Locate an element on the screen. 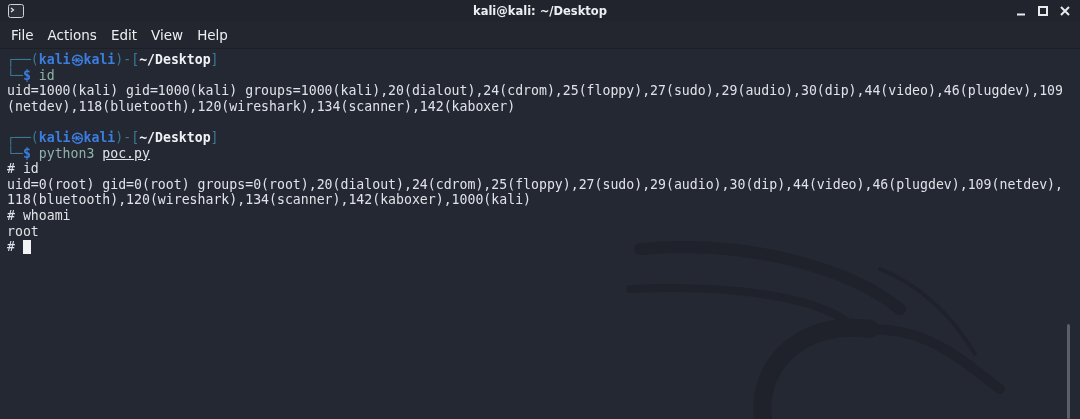 The height and width of the screenshot is (419, 1080). output-line: 118(bluetooth),120(wireshark),134(scanner),142(kaboxer),1000(kali) is located at coordinates (269, 200).